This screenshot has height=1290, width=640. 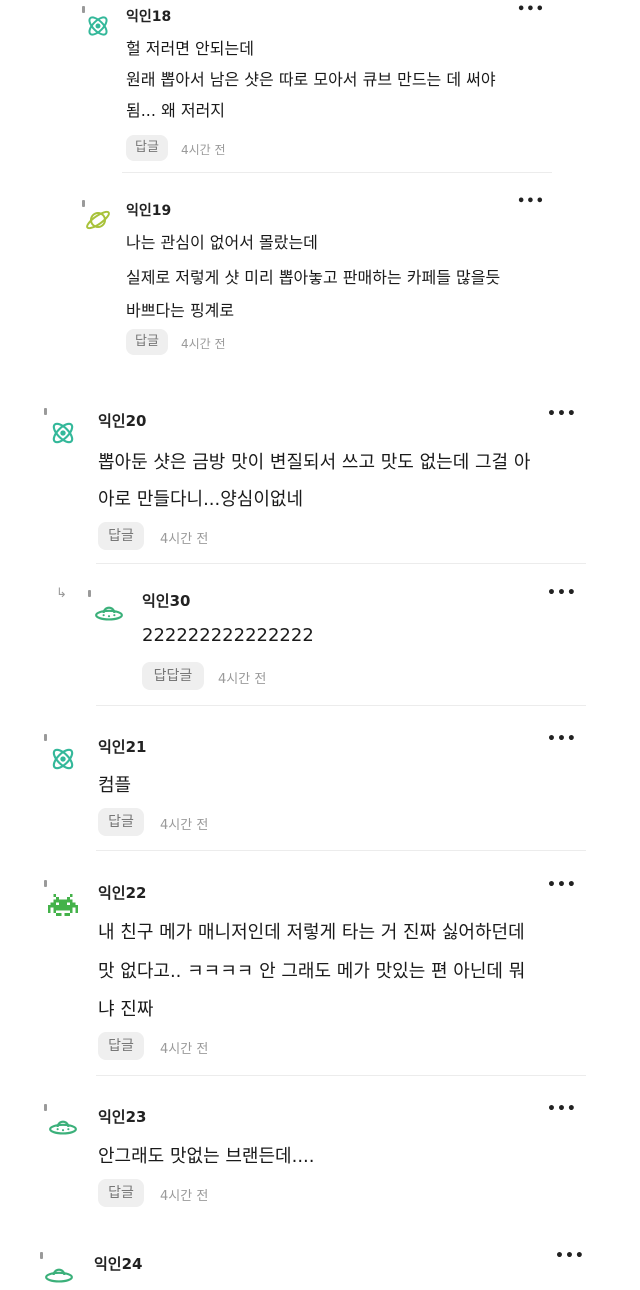 What do you see at coordinates (149, 17) in the screenshot?
I see `comment-author: 익인18` at bounding box center [149, 17].